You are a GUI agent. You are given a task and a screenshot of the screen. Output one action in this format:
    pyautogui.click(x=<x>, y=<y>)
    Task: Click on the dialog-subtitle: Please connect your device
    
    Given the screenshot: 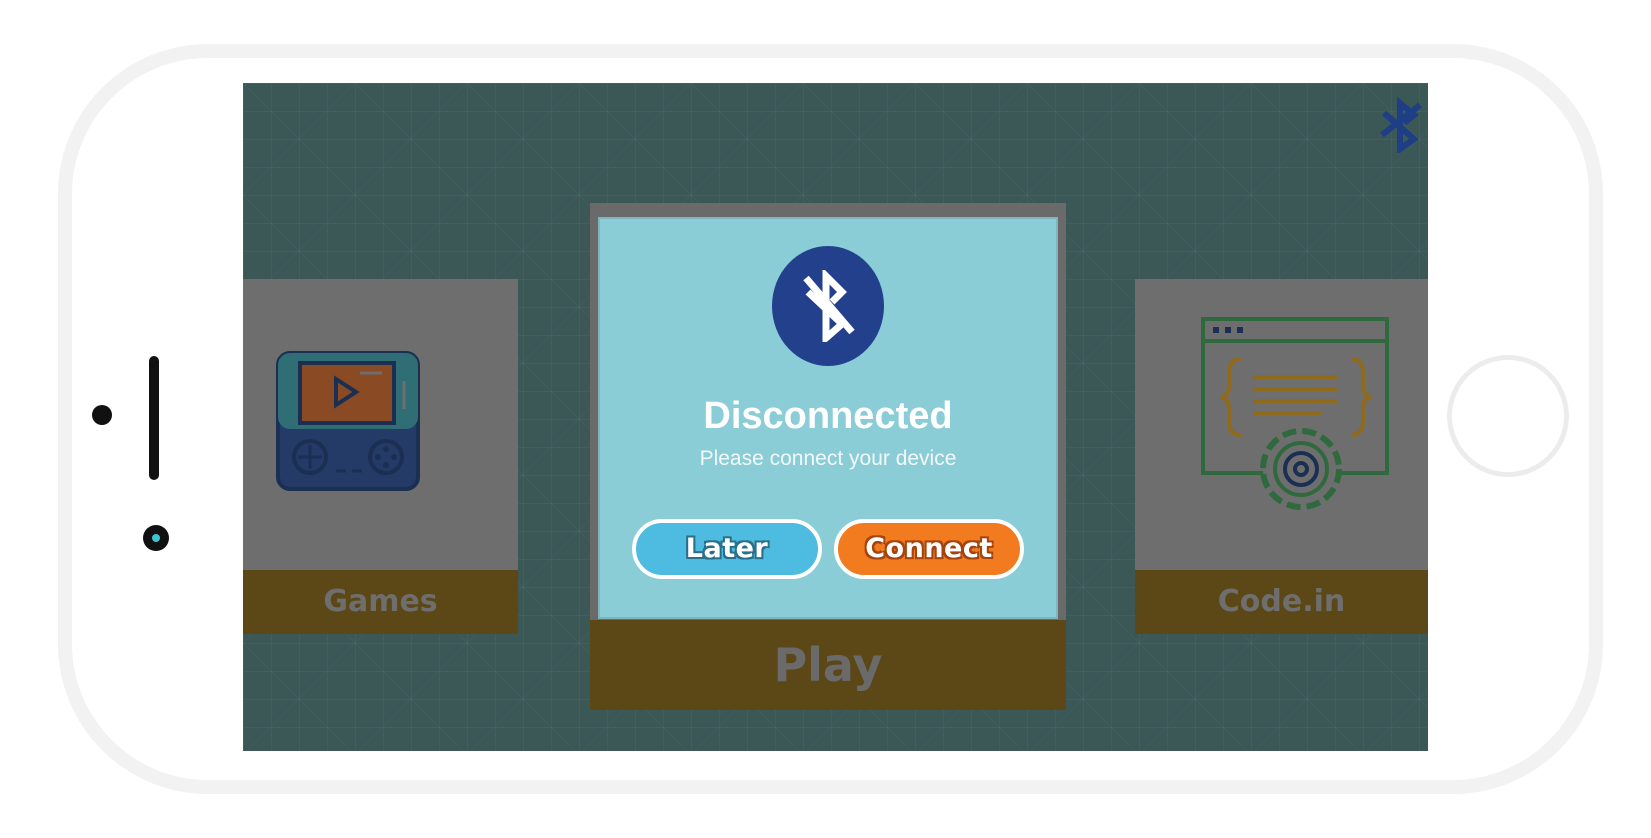 What is the action you would take?
    pyautogui.click(x=828, y=458)
    